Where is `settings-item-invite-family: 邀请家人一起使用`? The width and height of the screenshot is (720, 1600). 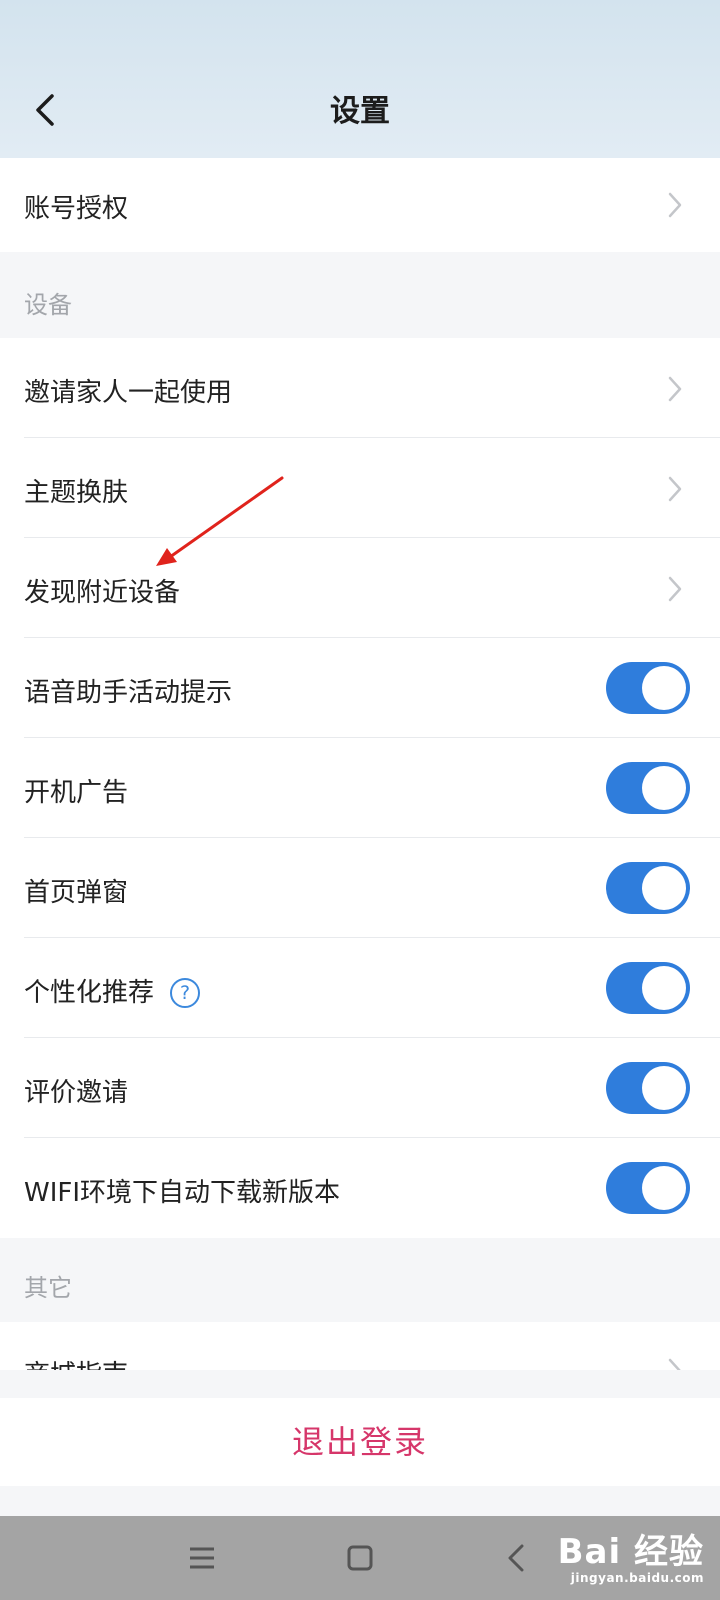
settings-item-invite-family: 邀请家人一起使用 is located at coordinates (360, 388).